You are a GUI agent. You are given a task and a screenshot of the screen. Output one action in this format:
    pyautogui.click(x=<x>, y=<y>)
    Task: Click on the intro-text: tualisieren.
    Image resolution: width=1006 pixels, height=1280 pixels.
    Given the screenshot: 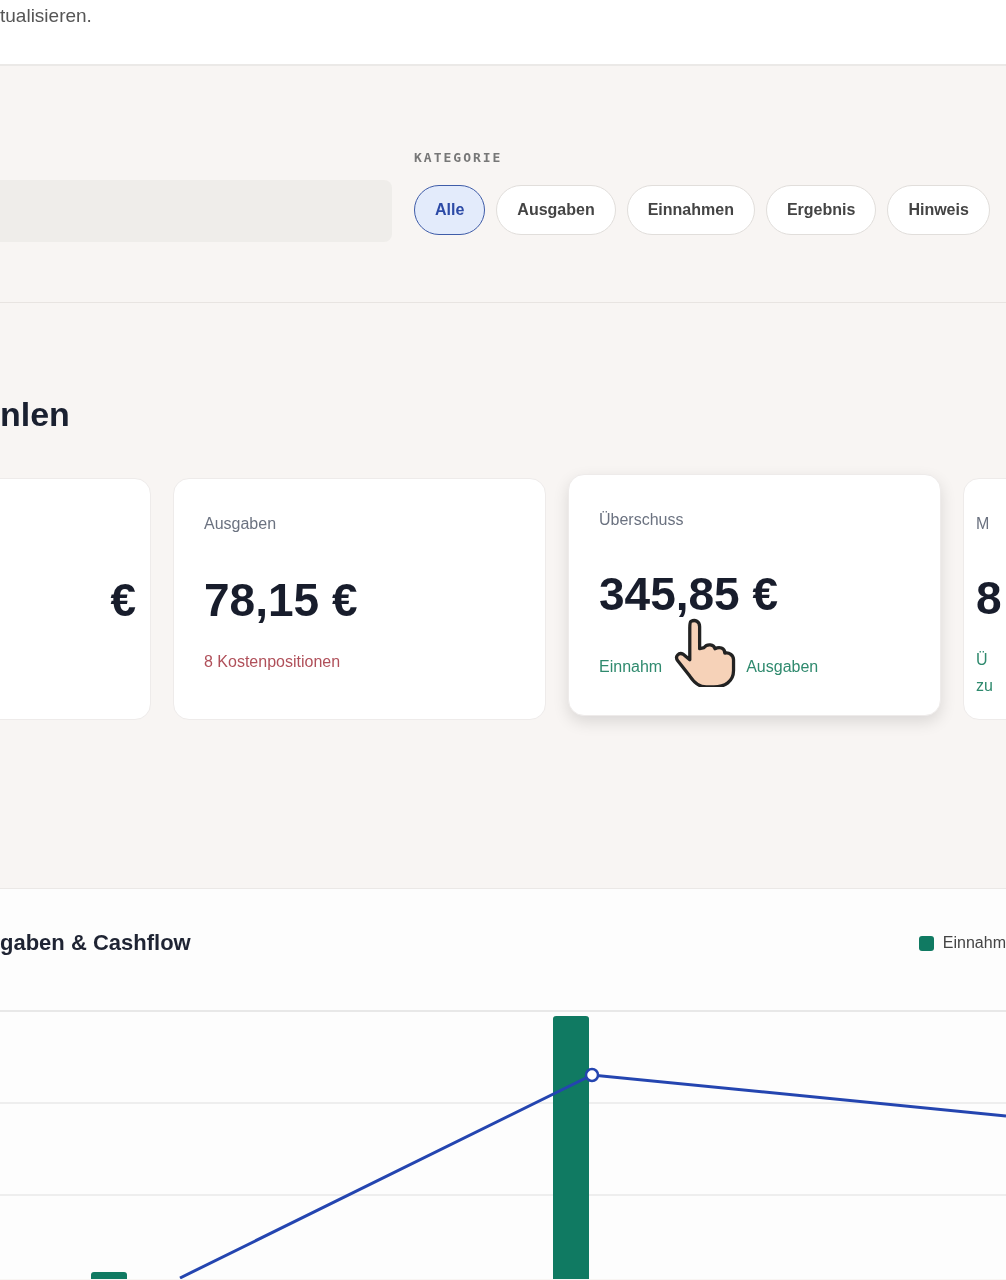 What is the action you would take?
    pyautogui.click(x=46, y=15)
    